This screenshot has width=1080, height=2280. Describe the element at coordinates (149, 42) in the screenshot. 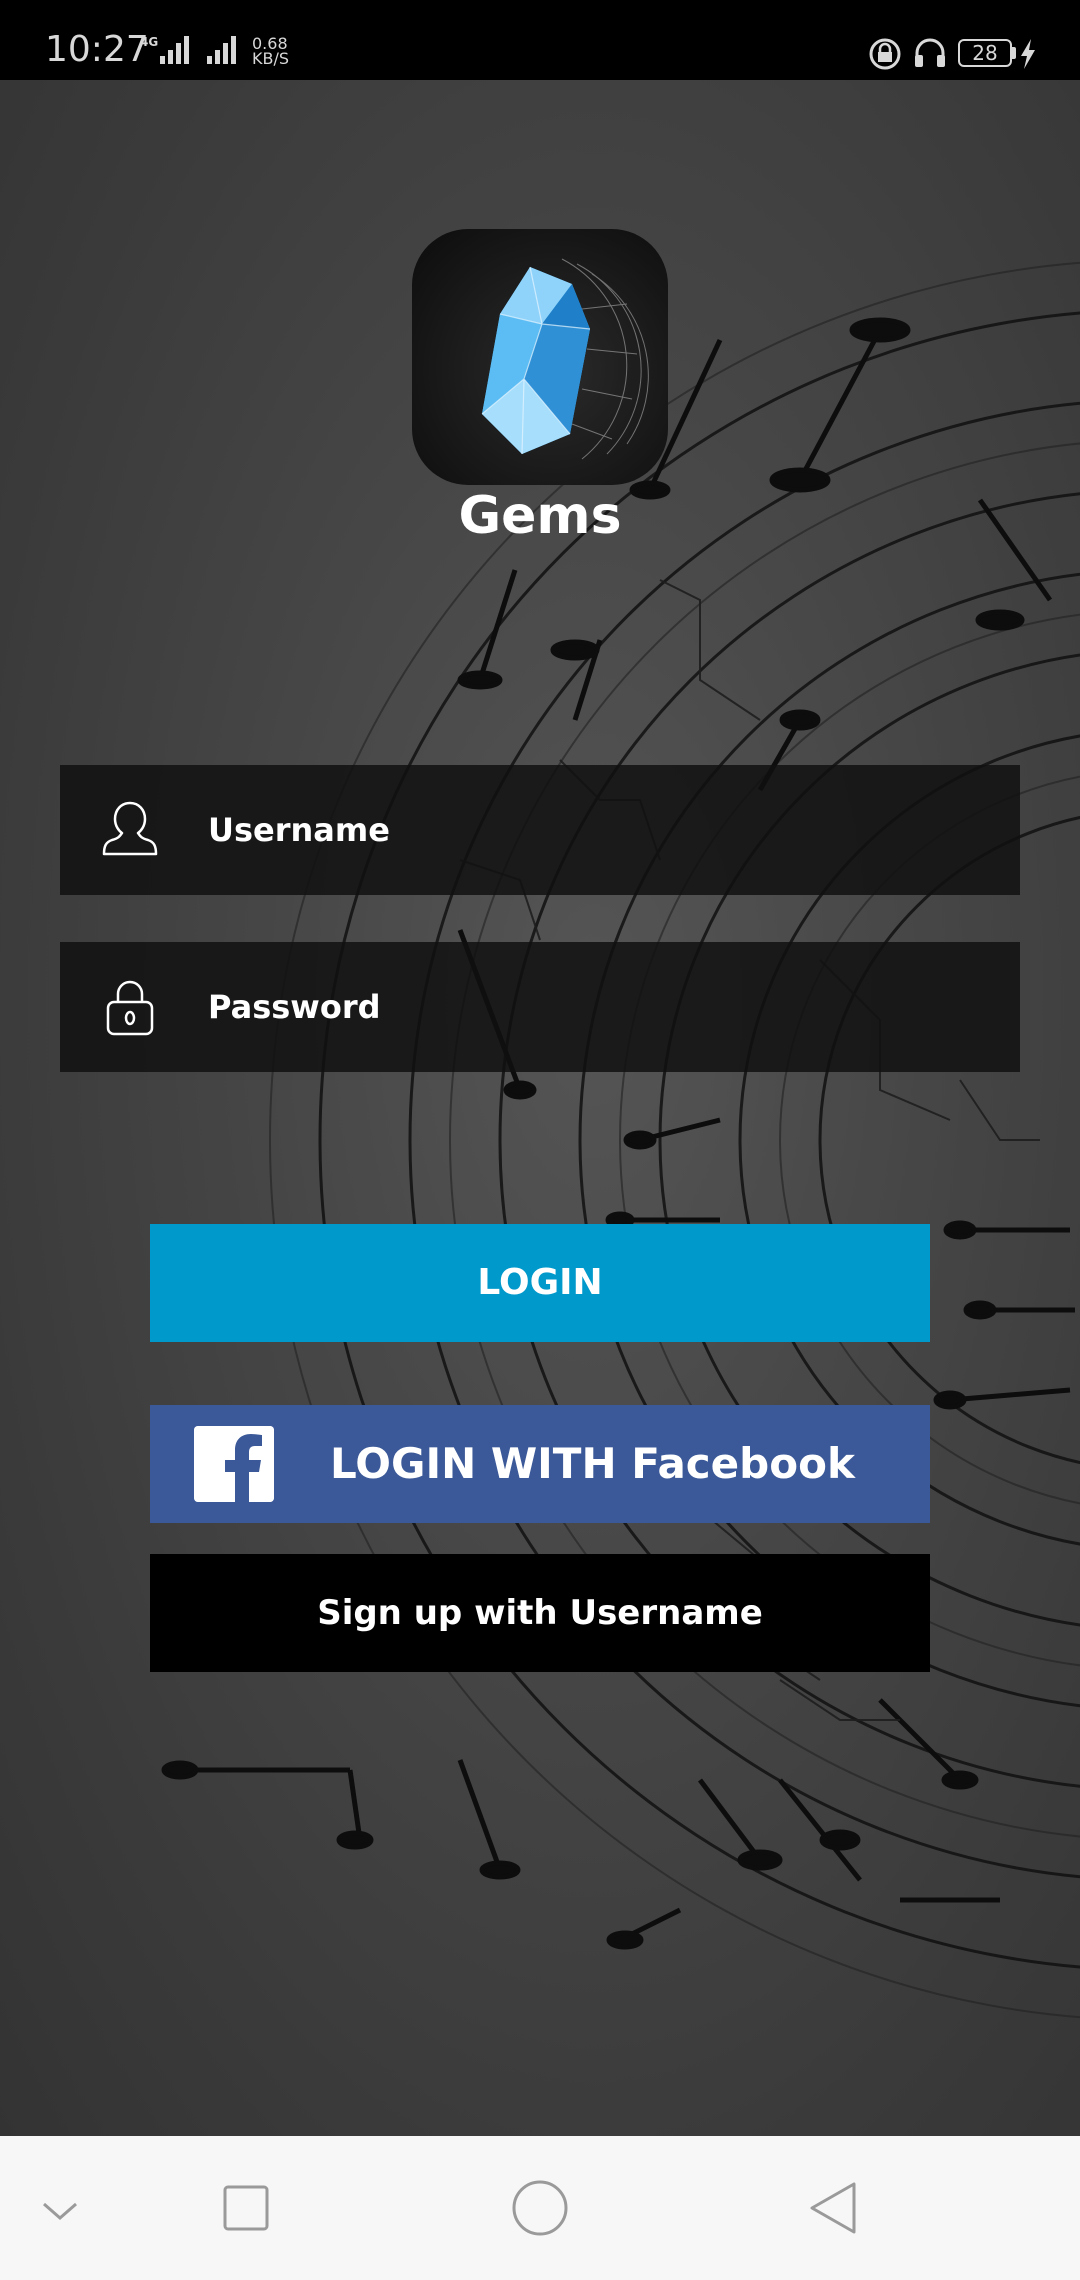

I see `network-type: 4G` at that location.